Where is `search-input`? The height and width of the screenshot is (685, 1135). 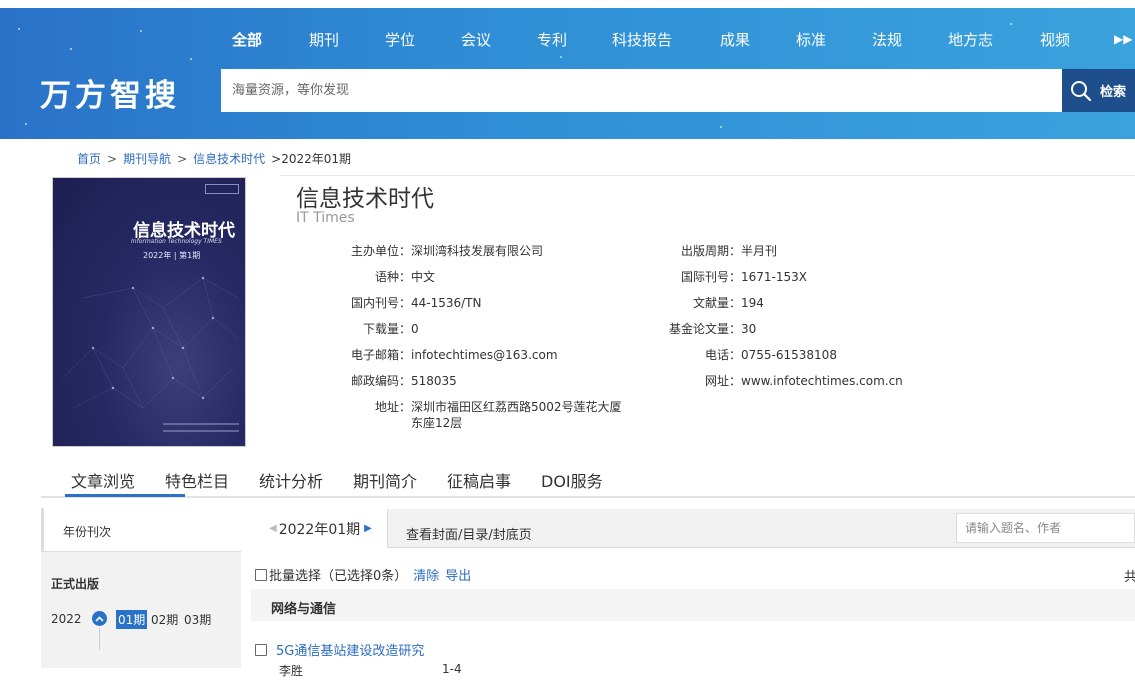 search-input is located at coordinates (641, 90).